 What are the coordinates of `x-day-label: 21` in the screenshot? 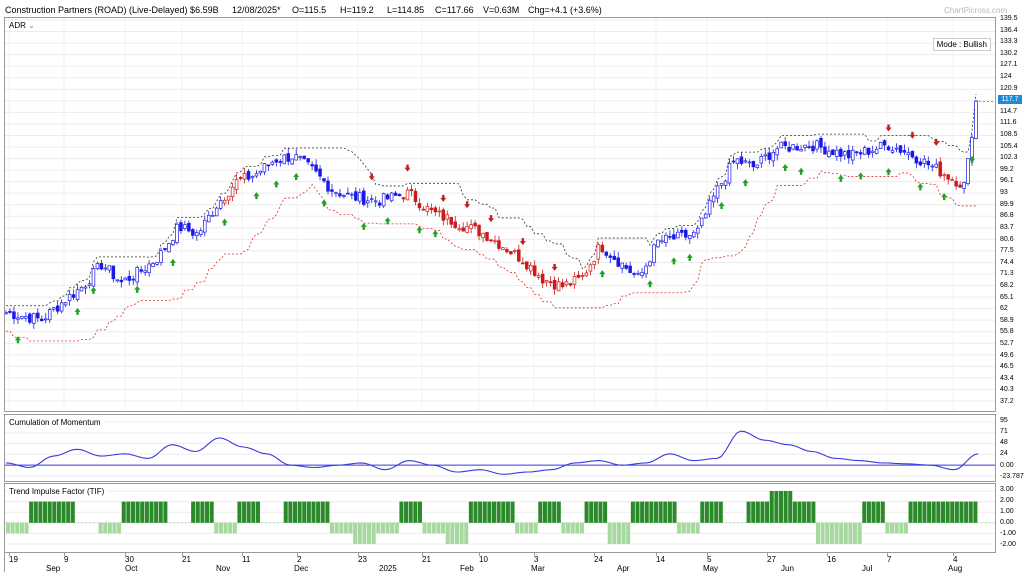 It's located at (186, 559).